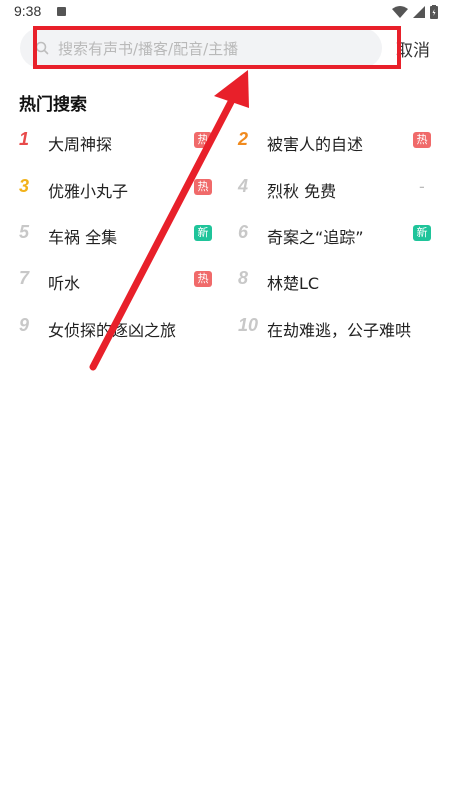 This screenshot has height=801, width=450. Describe the element at coordinates (88, 191) in the screenshot. I see `hot-search-label: 优雅小丸子` at that location.